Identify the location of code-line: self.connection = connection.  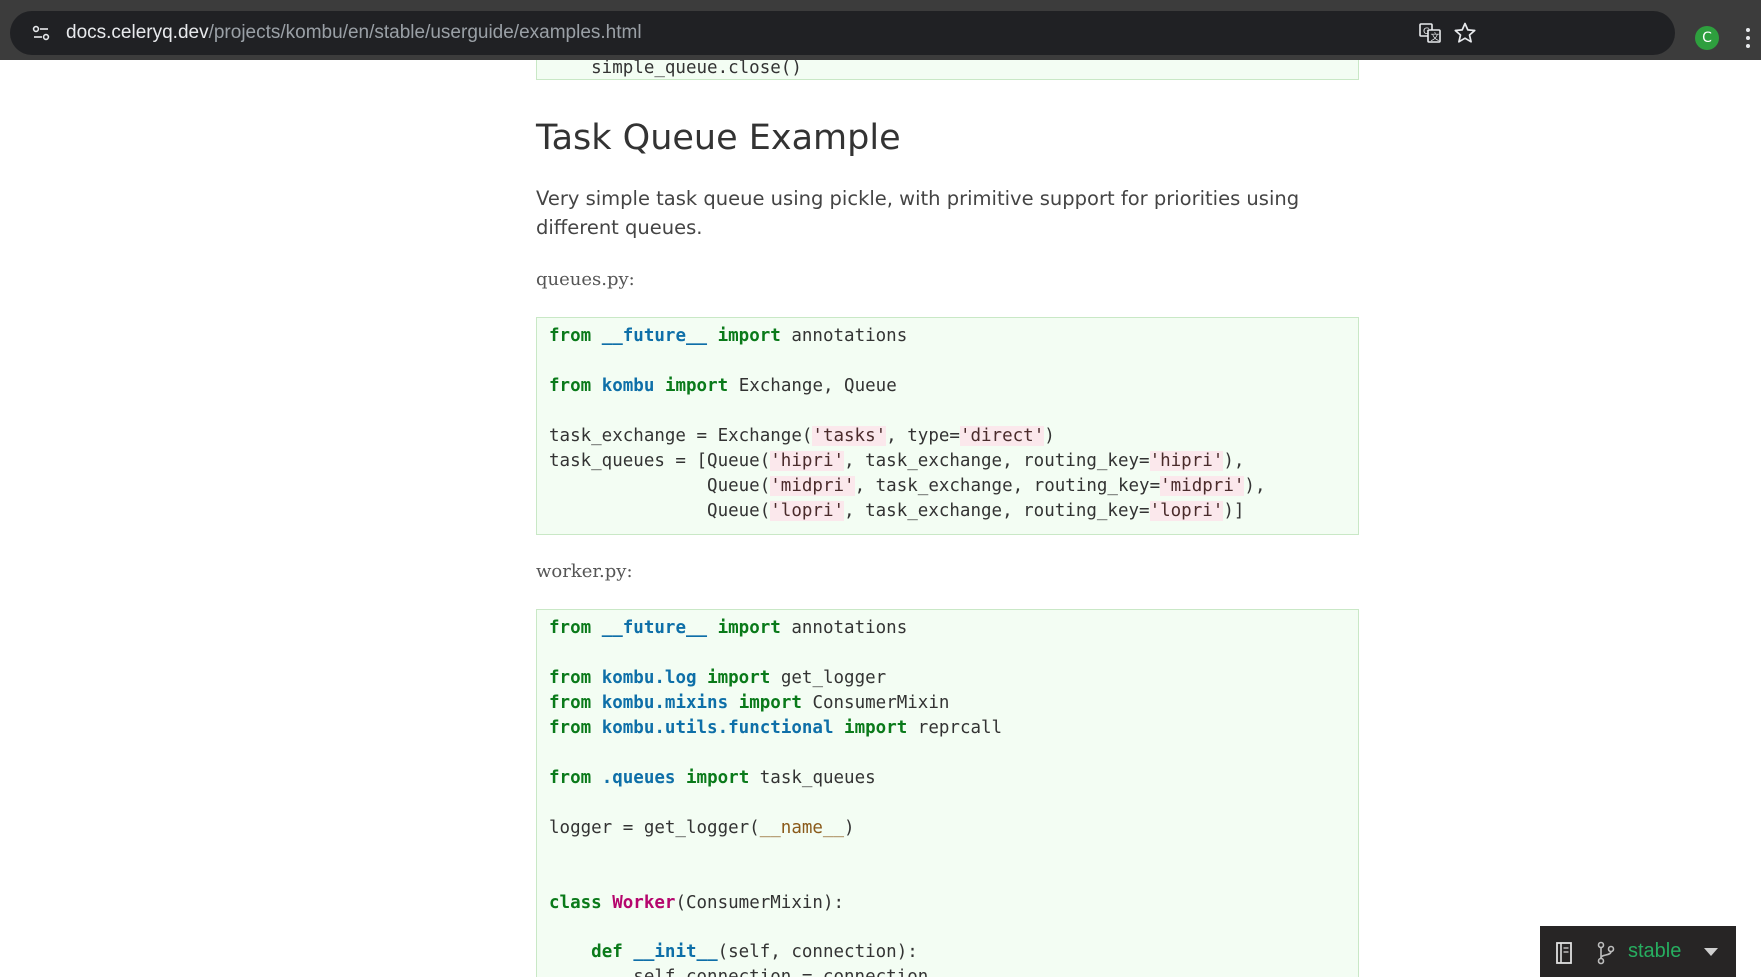
(739, 972).